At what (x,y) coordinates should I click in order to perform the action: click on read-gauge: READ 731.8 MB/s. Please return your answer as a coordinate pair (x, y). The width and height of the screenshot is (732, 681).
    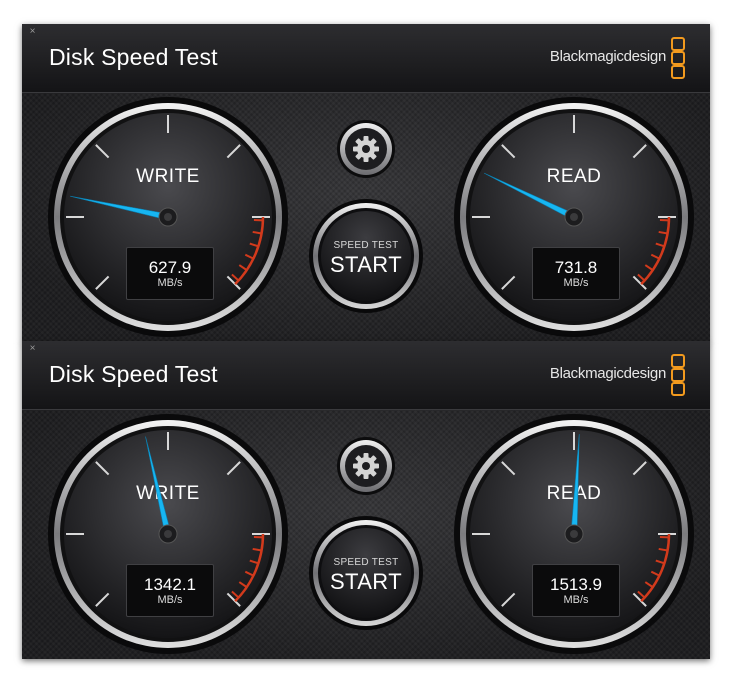
    Looking at the image, I should click on (574, 217).